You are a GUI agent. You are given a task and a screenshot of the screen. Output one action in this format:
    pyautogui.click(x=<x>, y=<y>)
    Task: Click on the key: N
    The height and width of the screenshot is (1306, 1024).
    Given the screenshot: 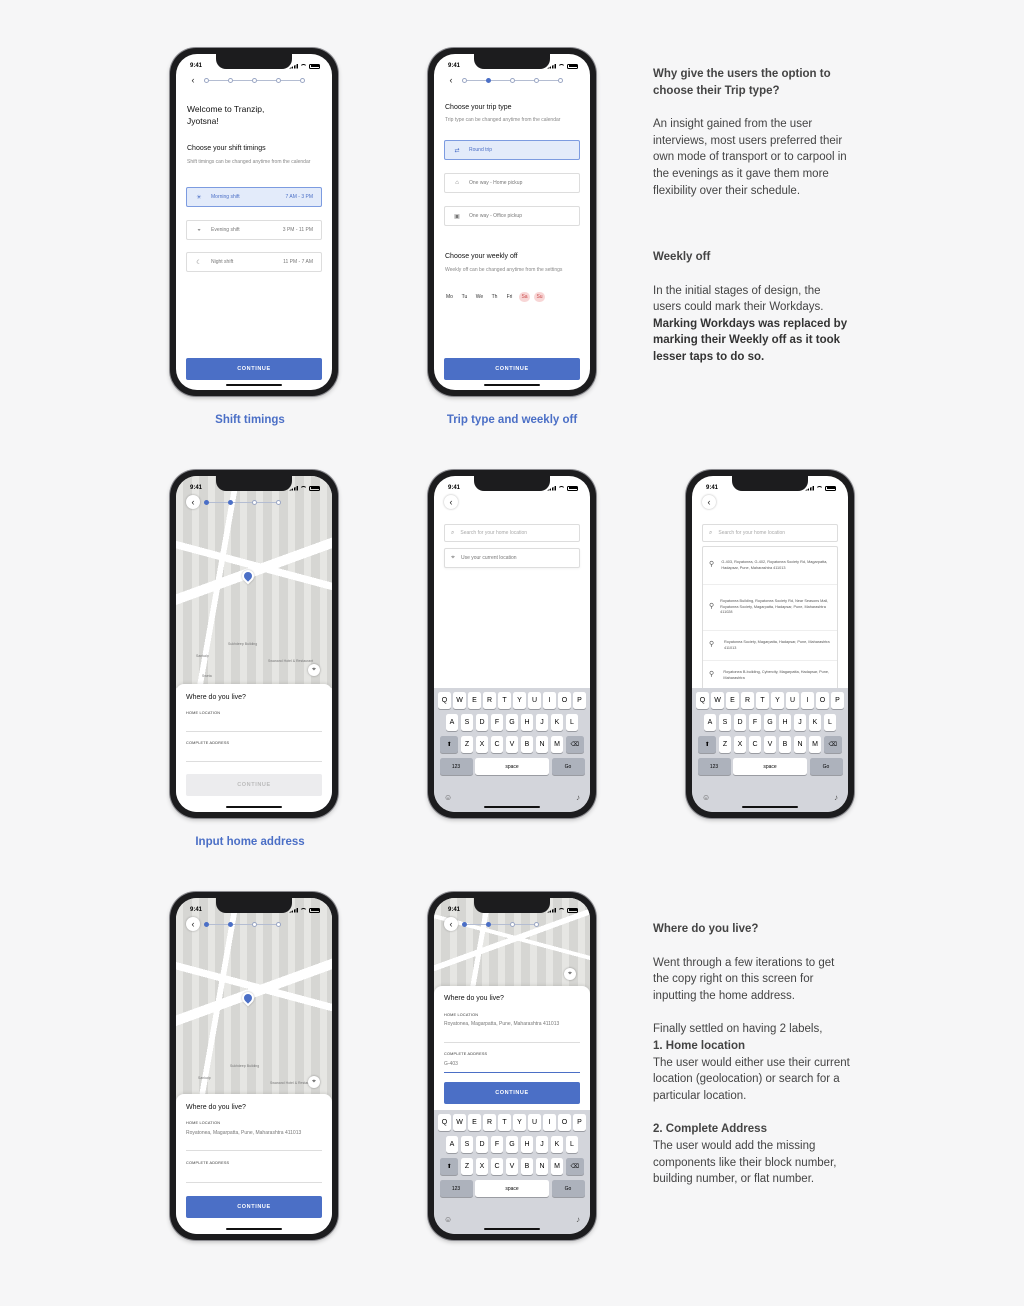 What is the action you would take?
    pyautogui.click(x=542, y=1166)
    